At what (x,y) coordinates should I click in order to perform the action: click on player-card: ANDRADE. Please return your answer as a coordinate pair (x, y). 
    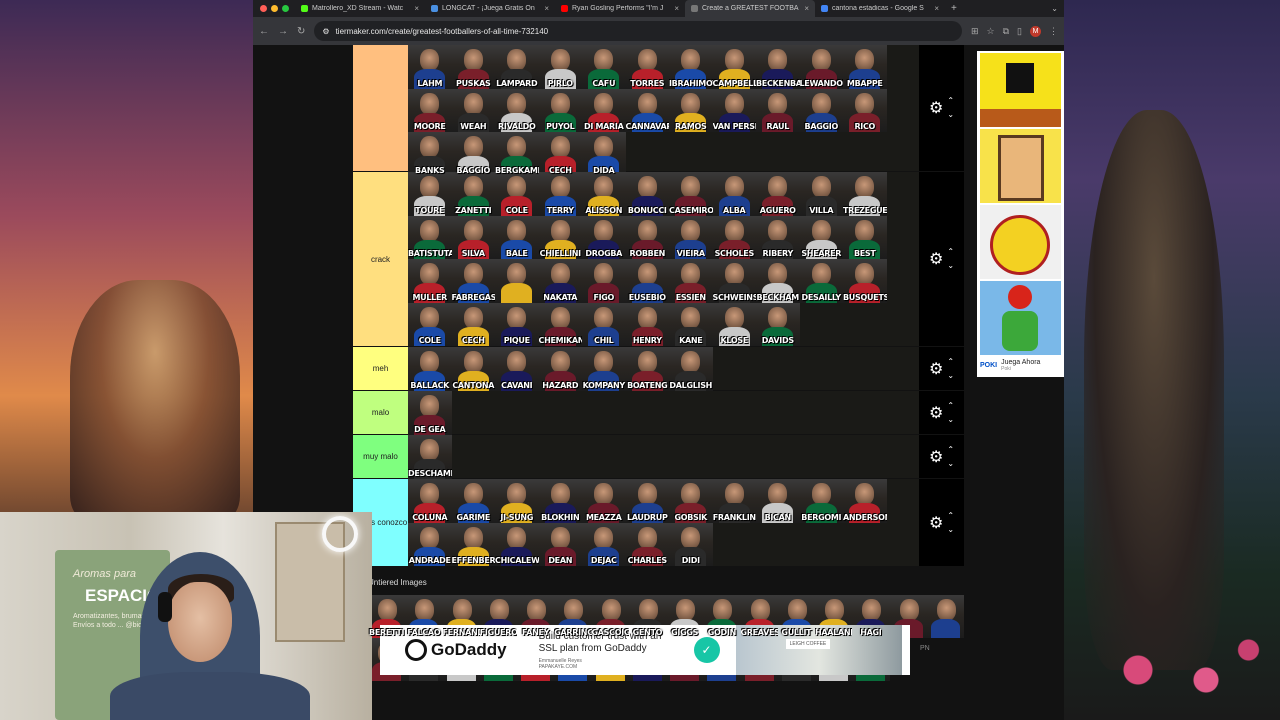
    Looking at the image, I should click on (430, 544).